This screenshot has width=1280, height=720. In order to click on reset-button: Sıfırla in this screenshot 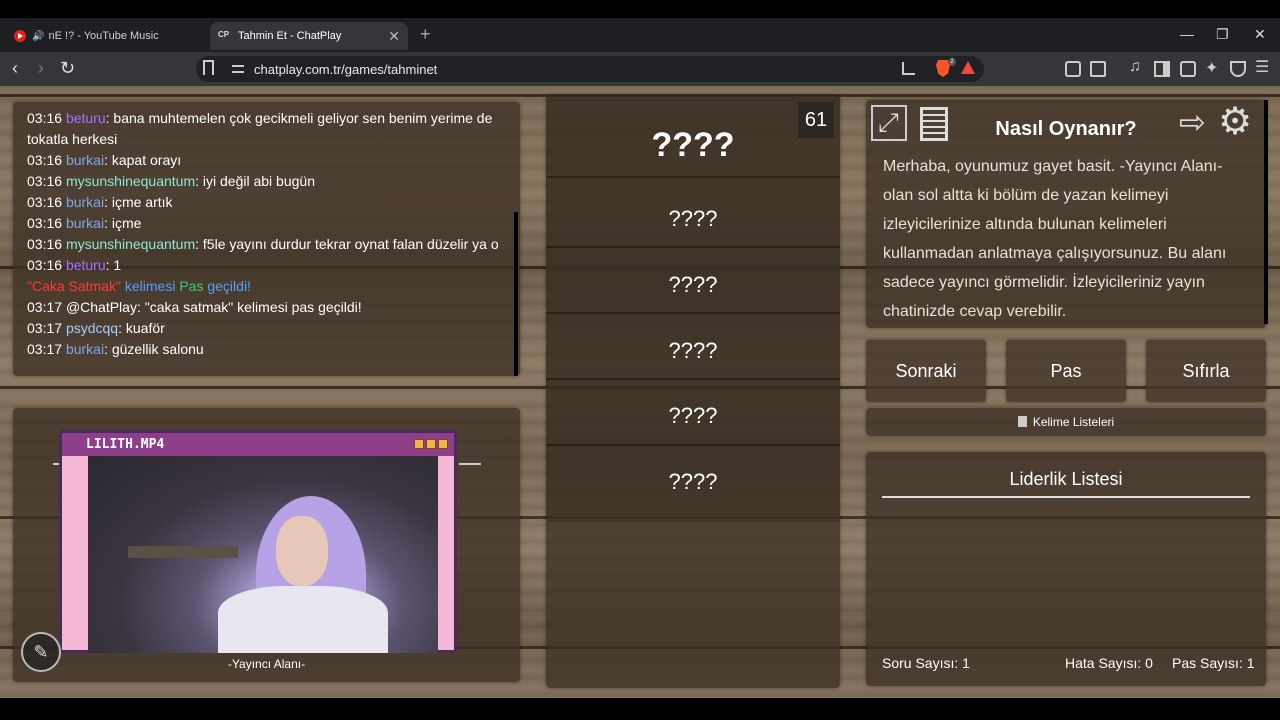, I will do `click(1206, 371)`.